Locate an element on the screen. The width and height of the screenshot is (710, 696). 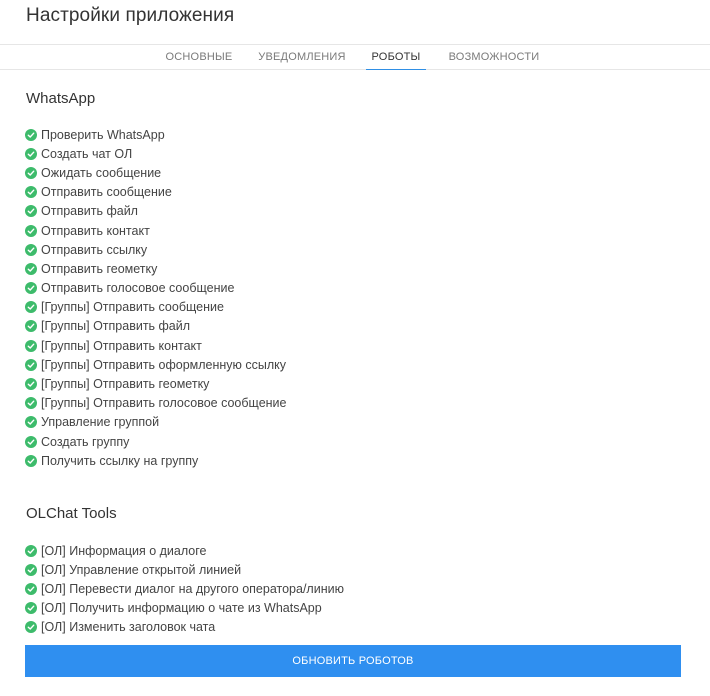
robot-list-item: [ОЛ] Информация о диалоге is located at coordinates (184, 550).